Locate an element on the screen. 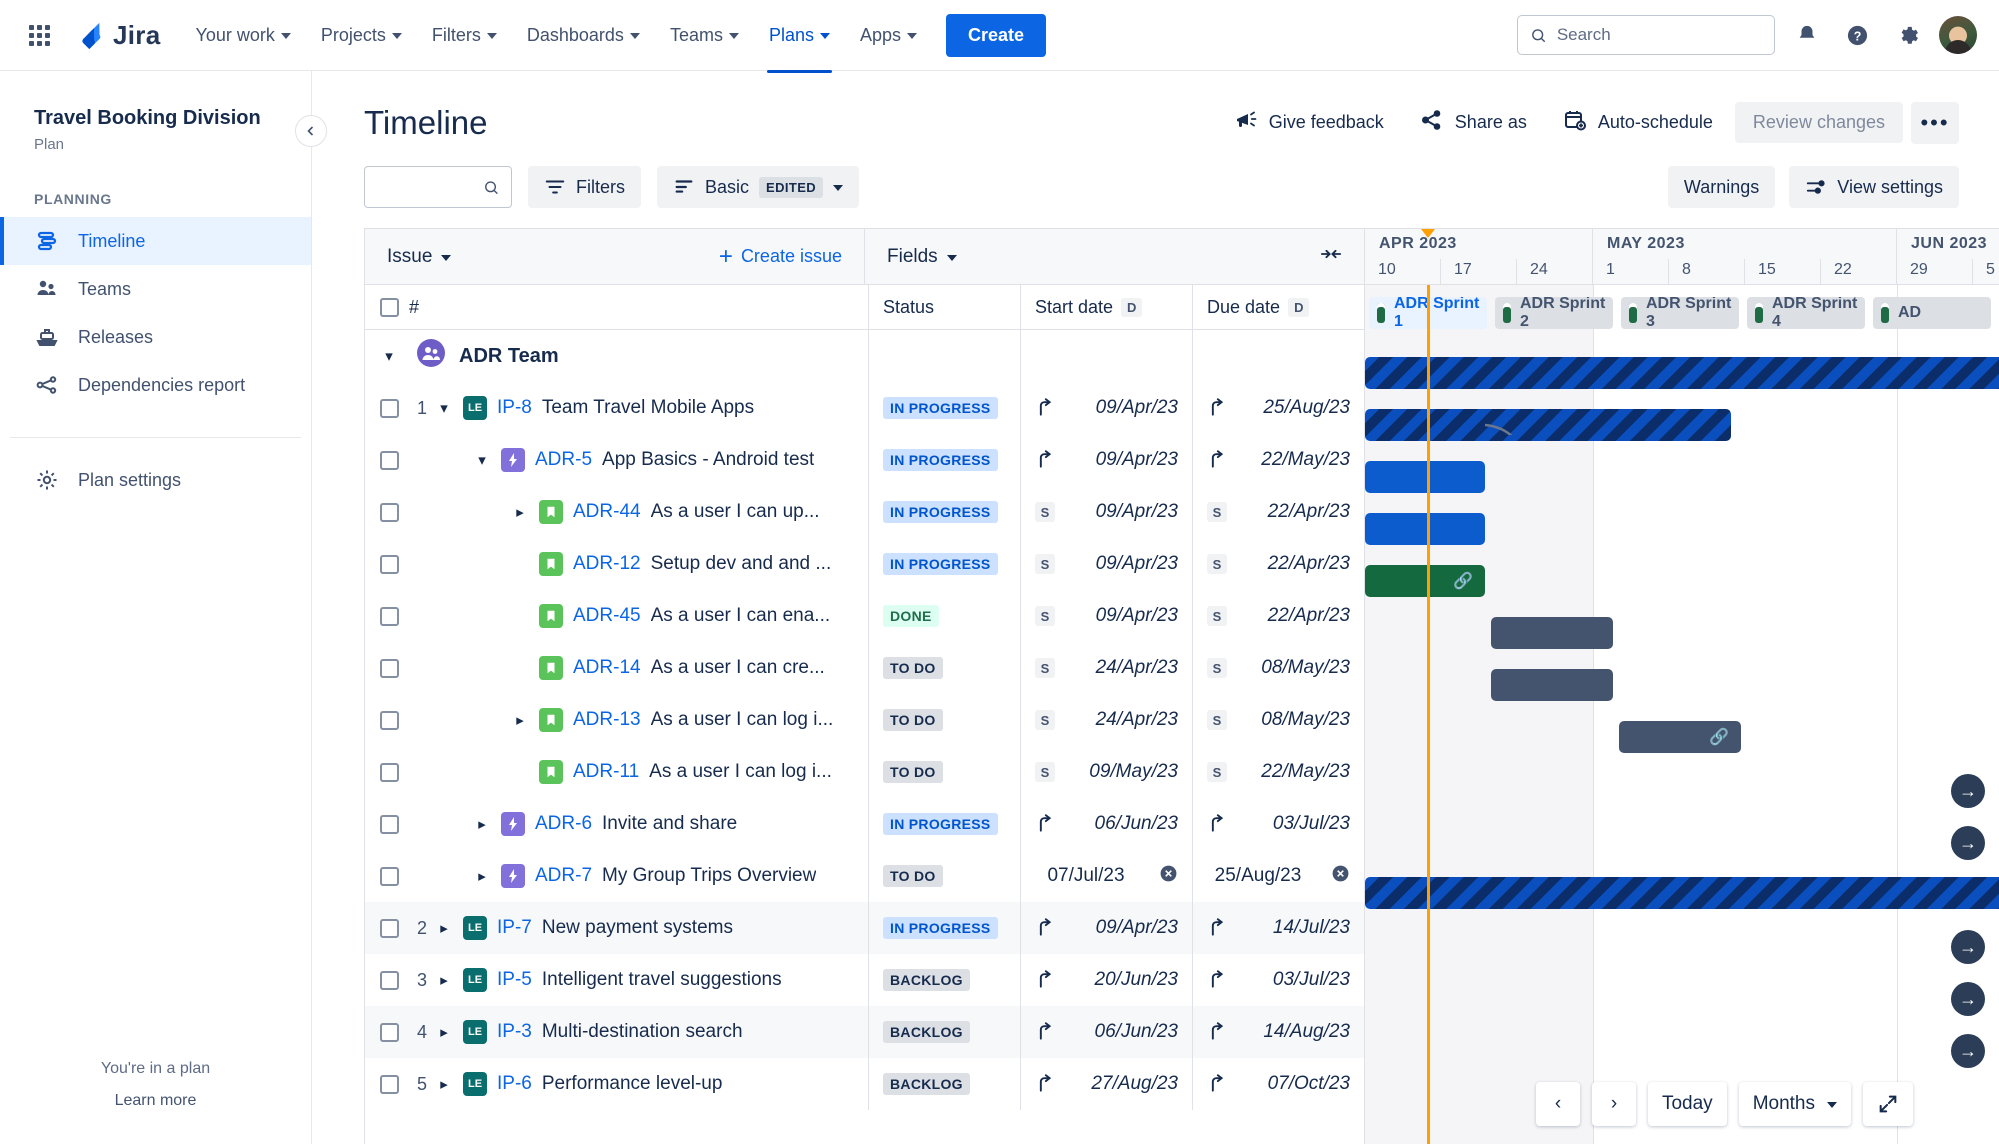 Image resolution: width=1999 pixels, height=1144 pixels. give-feedback-button: Give feedback is located at coordinates (1309, 122).